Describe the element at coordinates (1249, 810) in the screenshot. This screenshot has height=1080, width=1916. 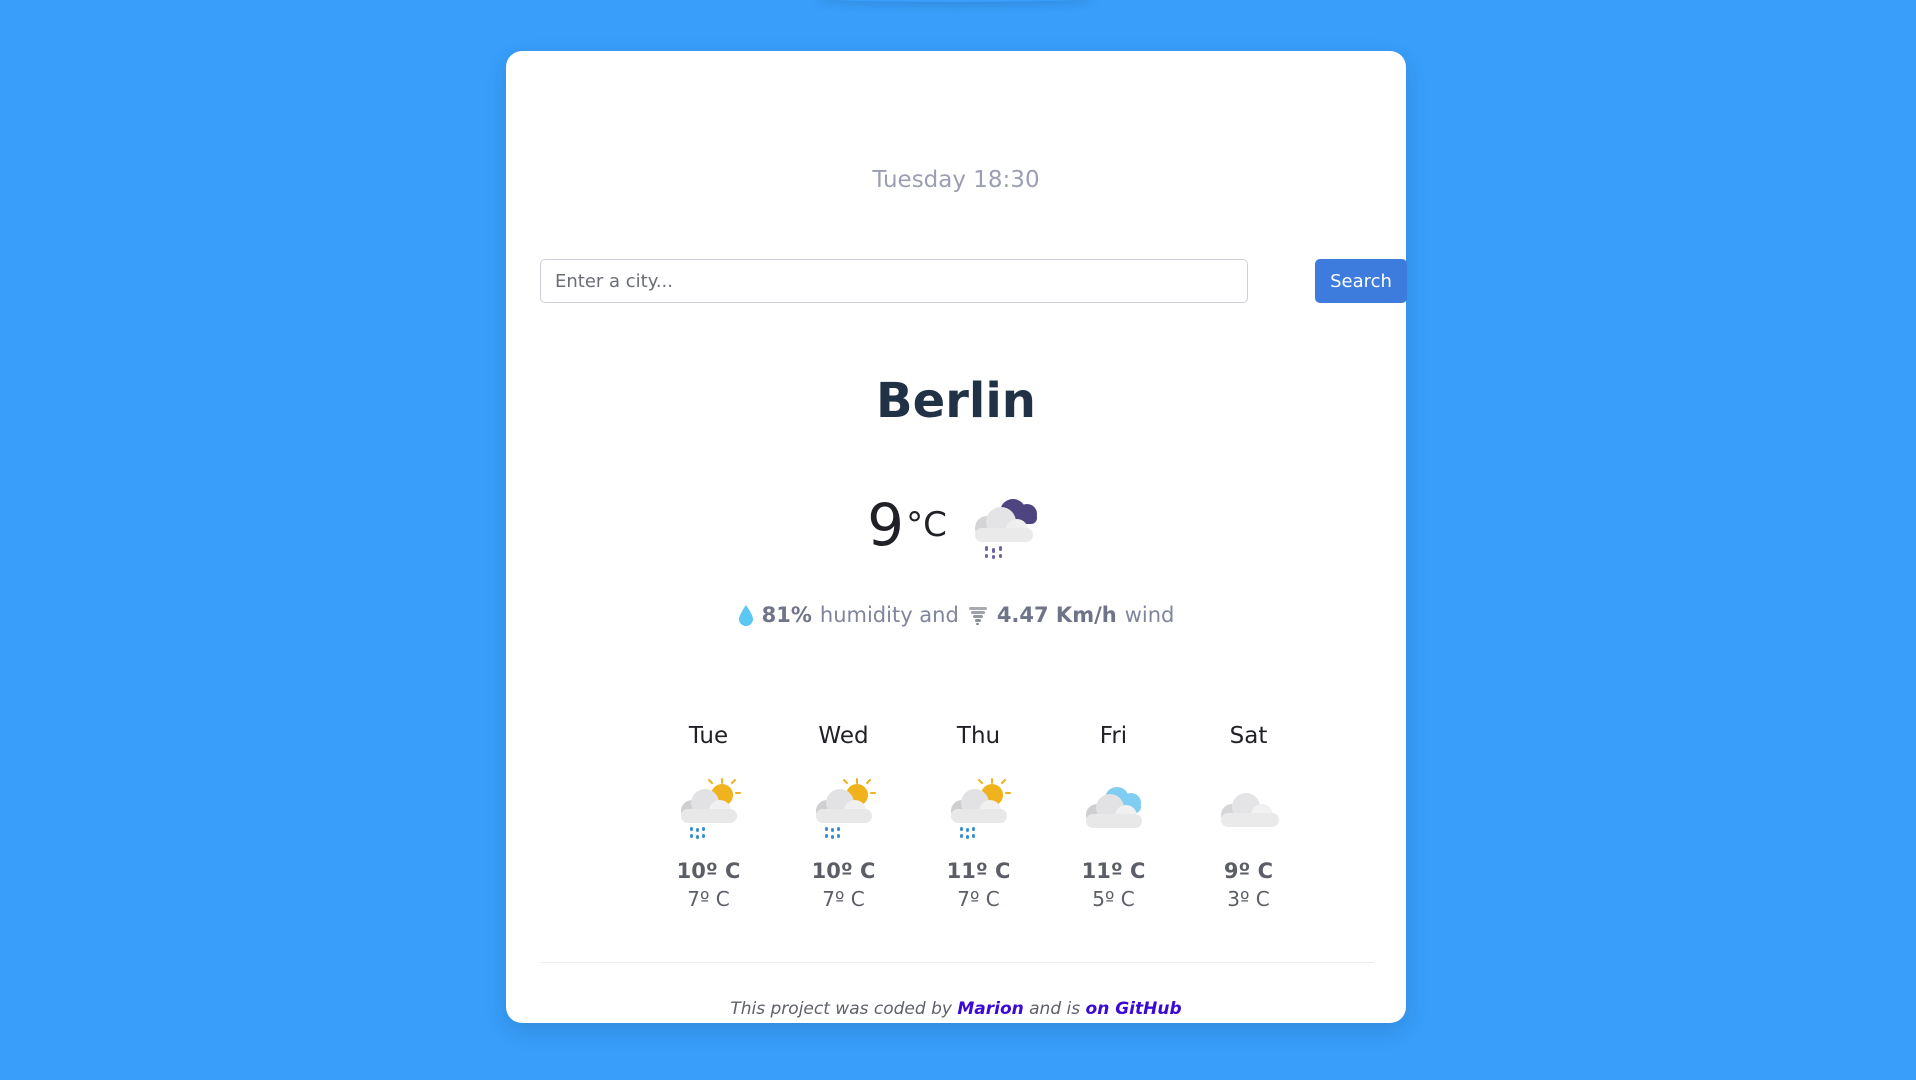
I see `cloud-icon` at that location.